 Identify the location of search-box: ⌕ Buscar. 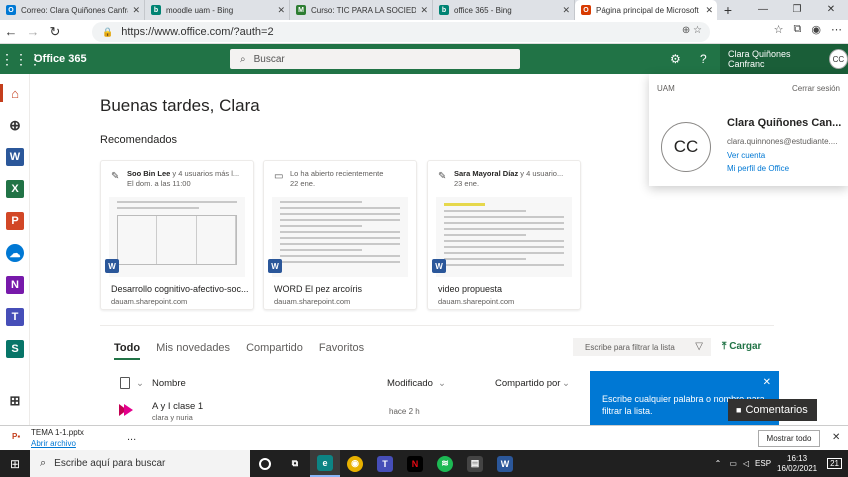
(375, 59).